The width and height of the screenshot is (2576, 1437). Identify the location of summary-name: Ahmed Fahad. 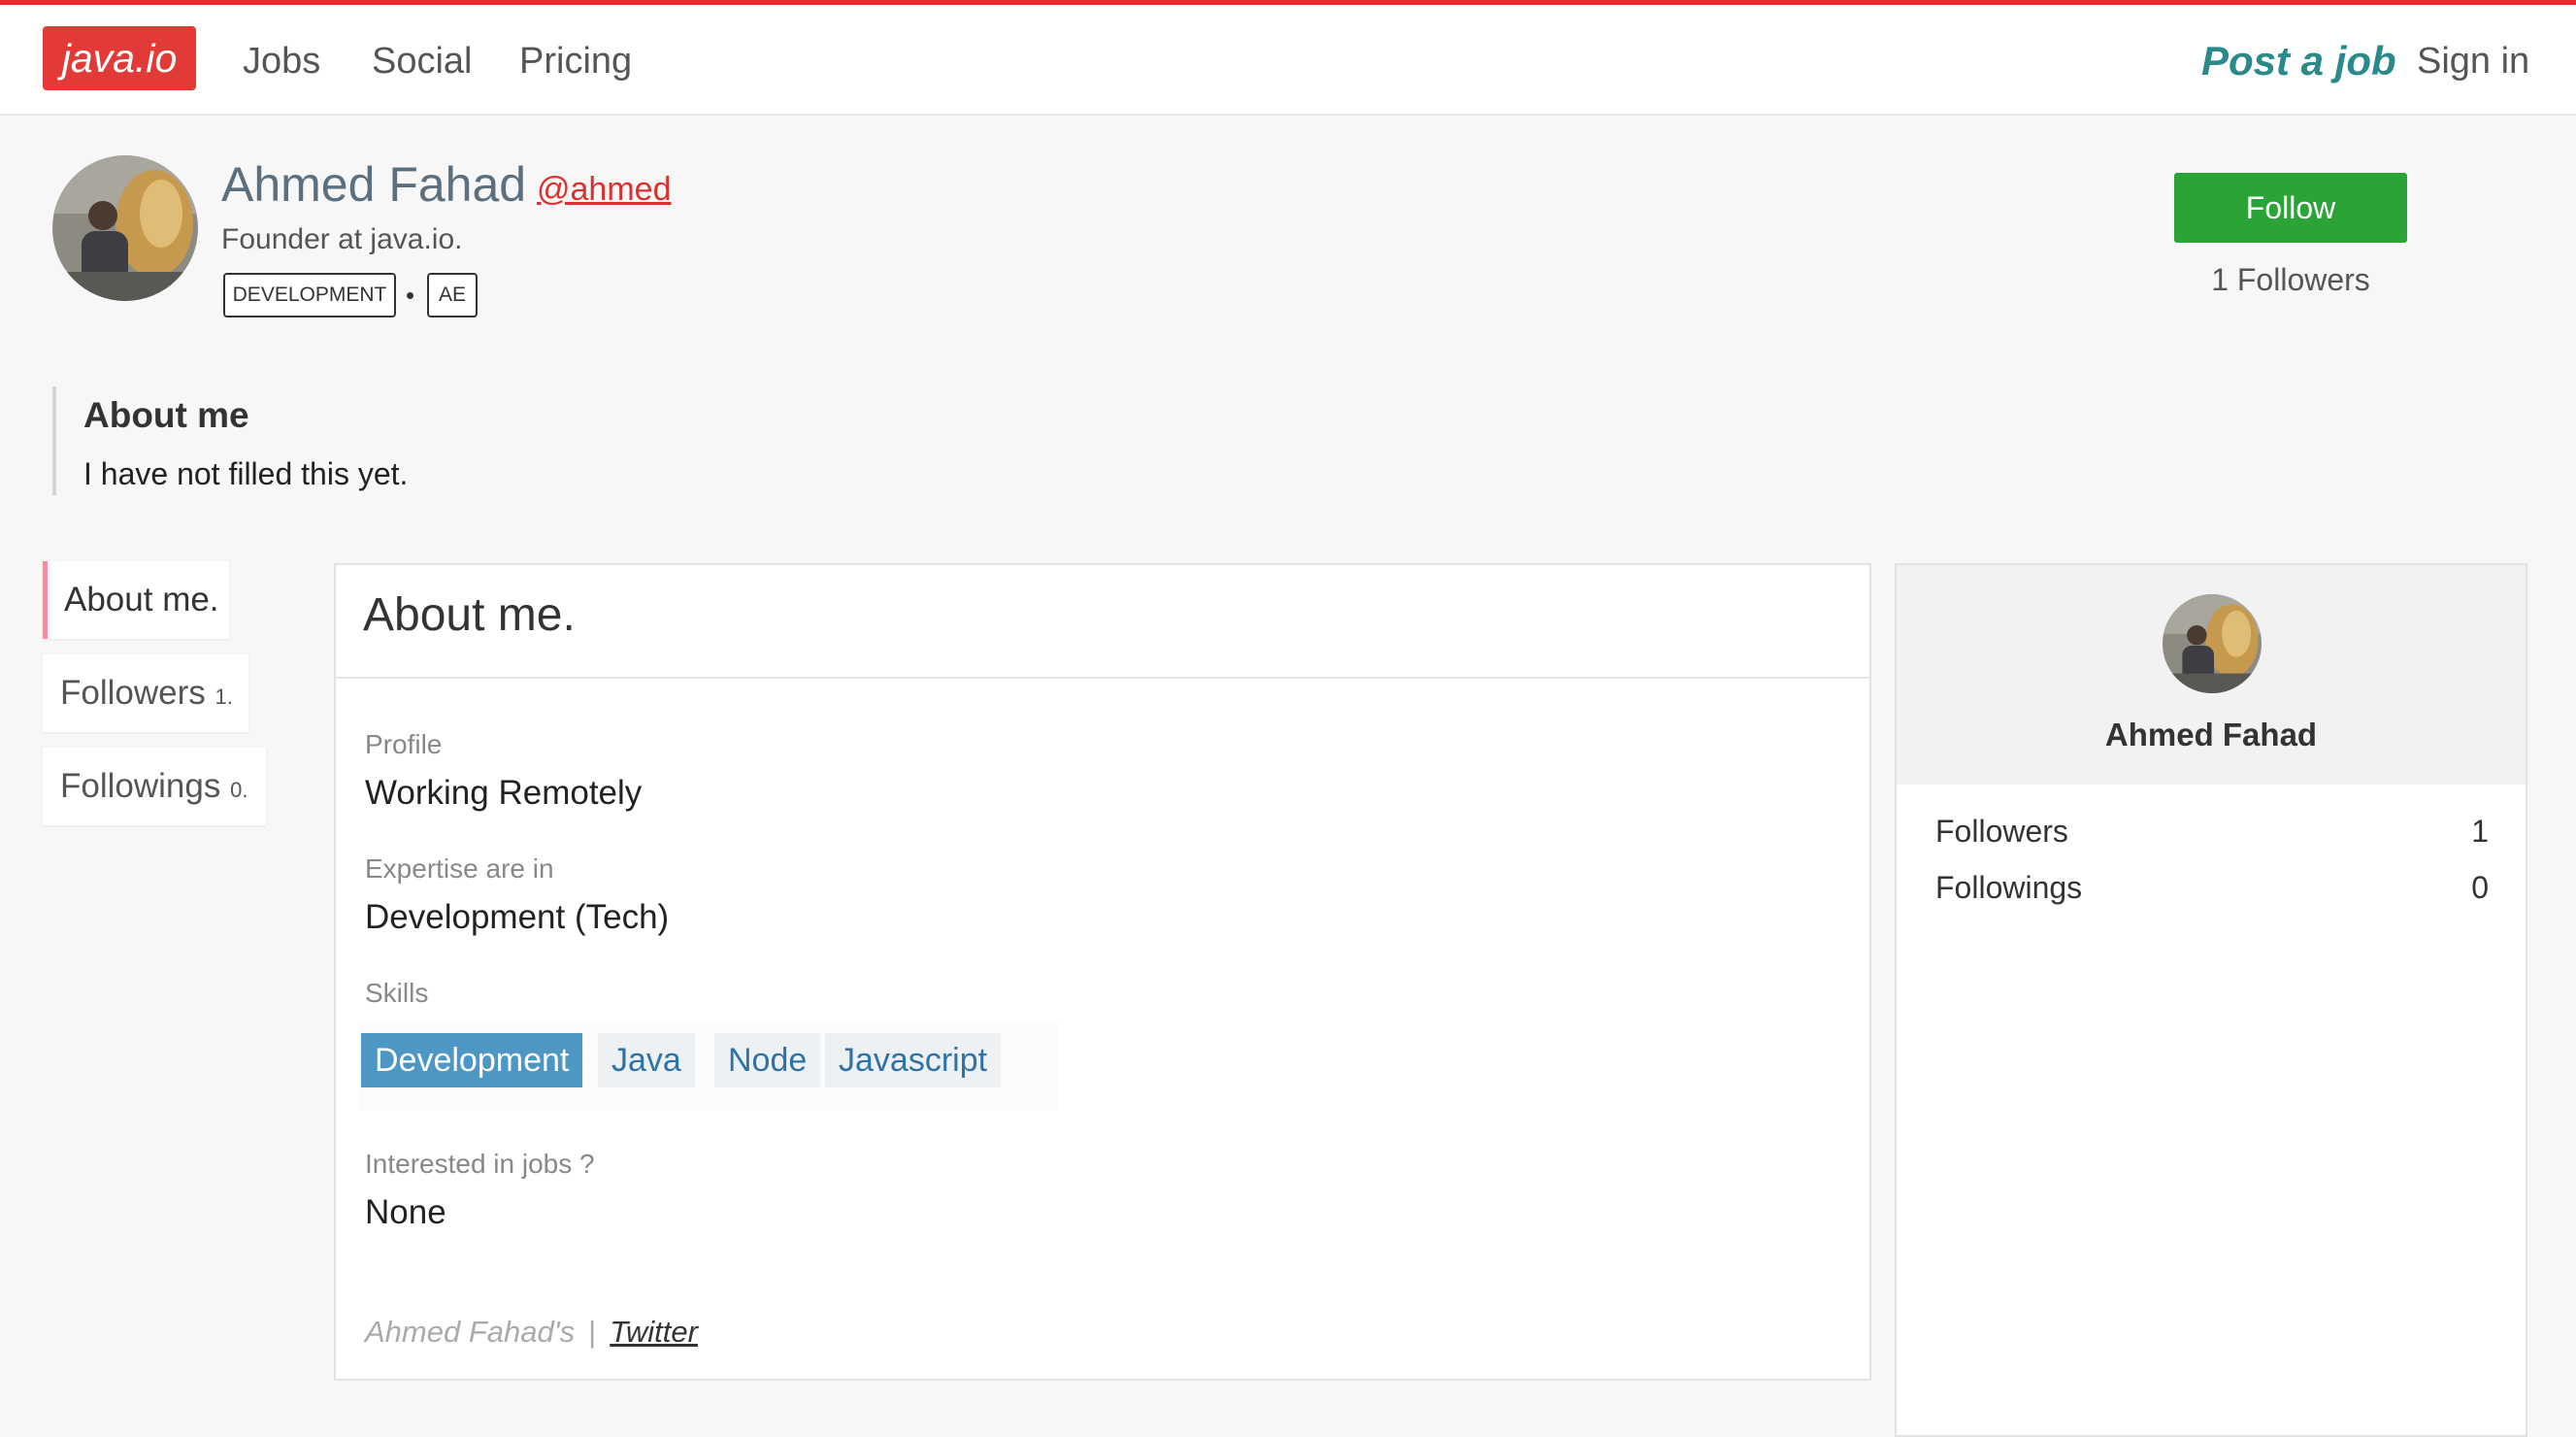
(2211, 735).